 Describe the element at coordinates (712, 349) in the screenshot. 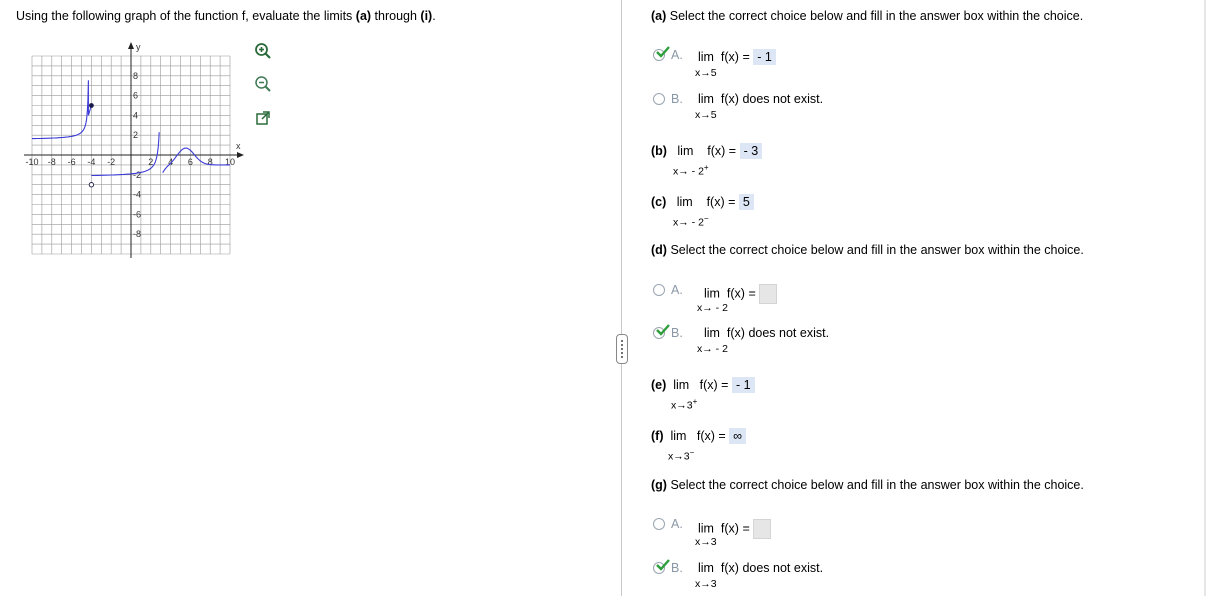

I see `part-d-b-subscript: x→ - 2` at that location.